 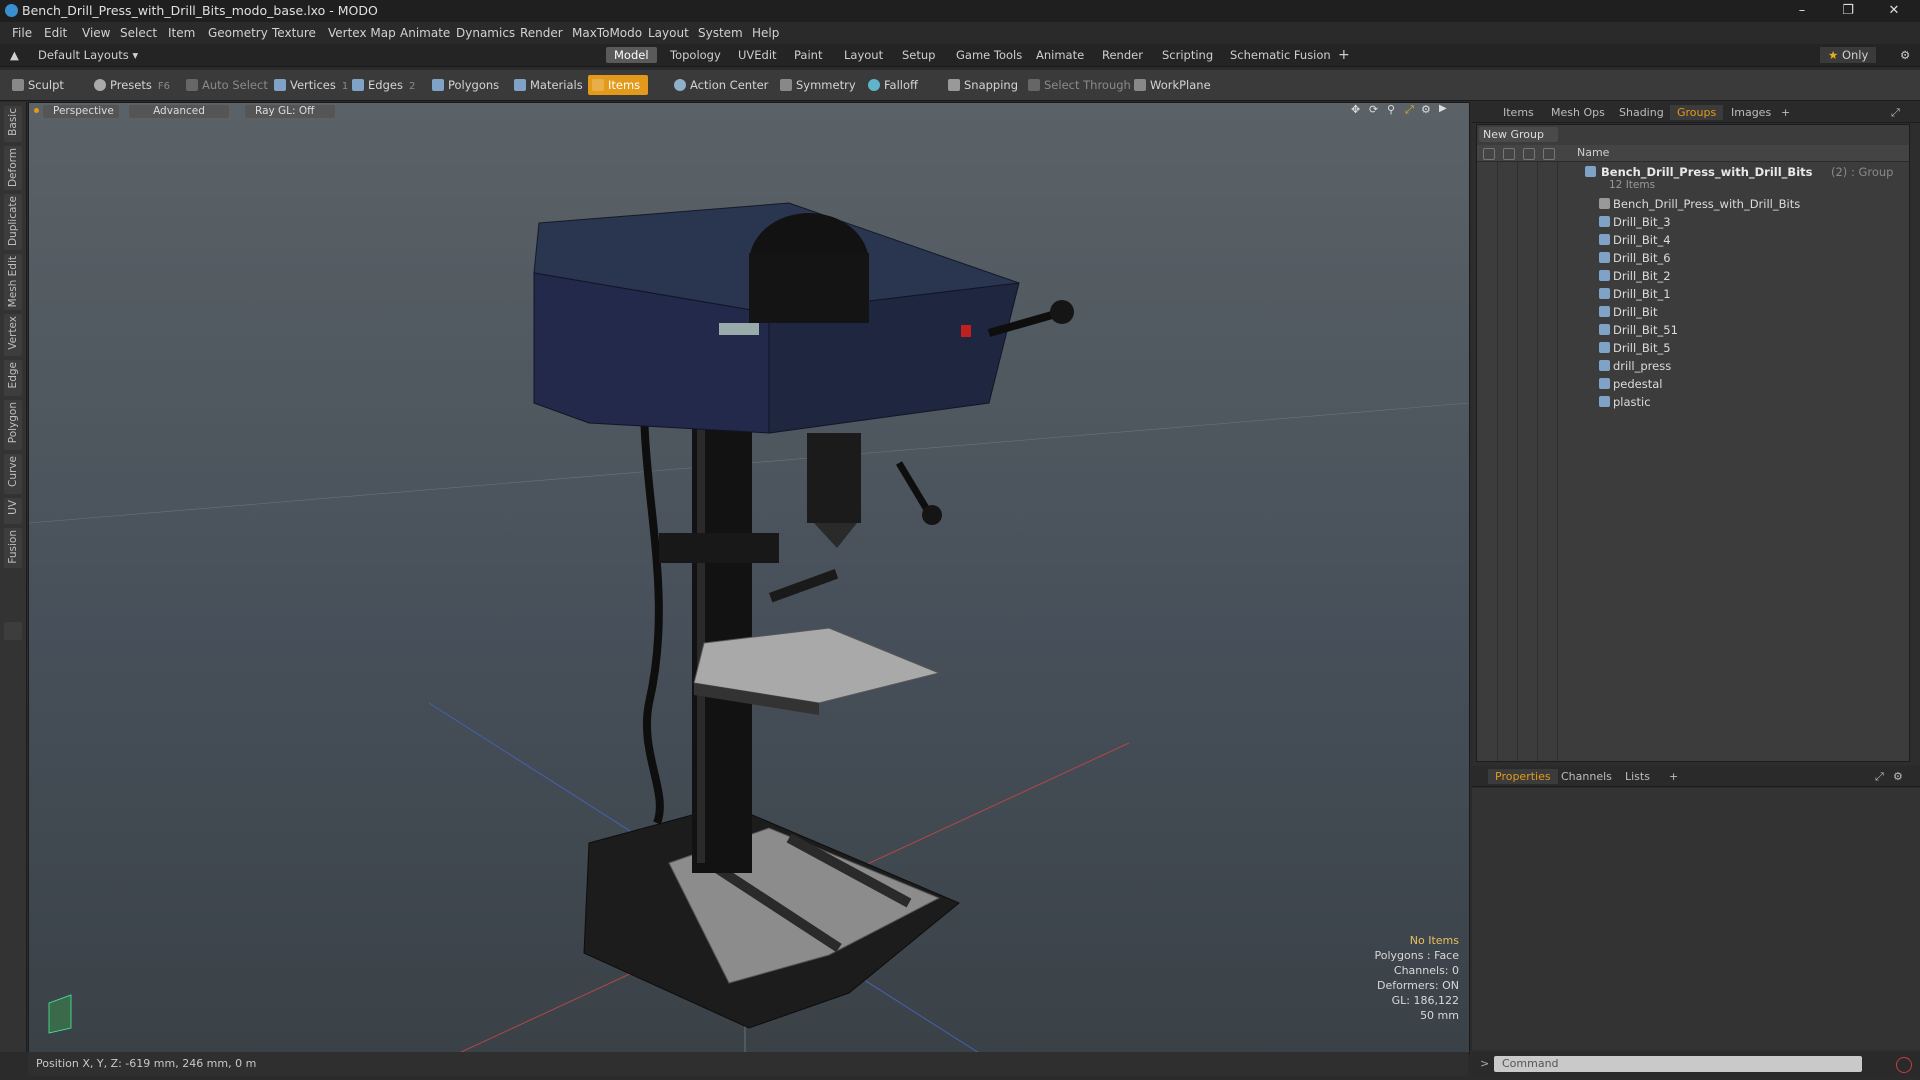 I want to click on add-layout-icon: +, so click(x=1344, y=55).